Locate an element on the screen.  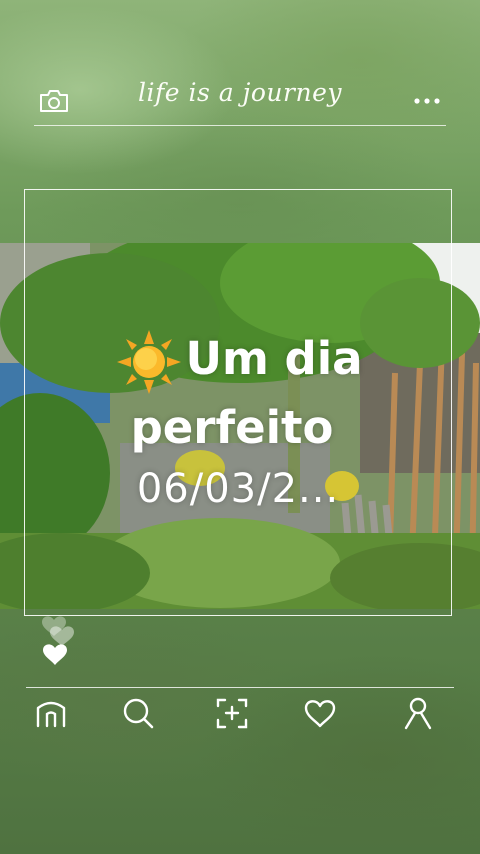
top-divider is located at coordinates (240, 125).